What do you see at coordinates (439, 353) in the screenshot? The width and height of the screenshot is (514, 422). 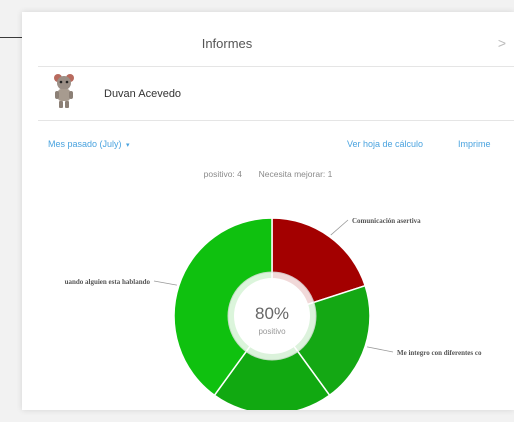 I see `slice-label: Me integro con diferentes co` at bounding box center [439, 353].